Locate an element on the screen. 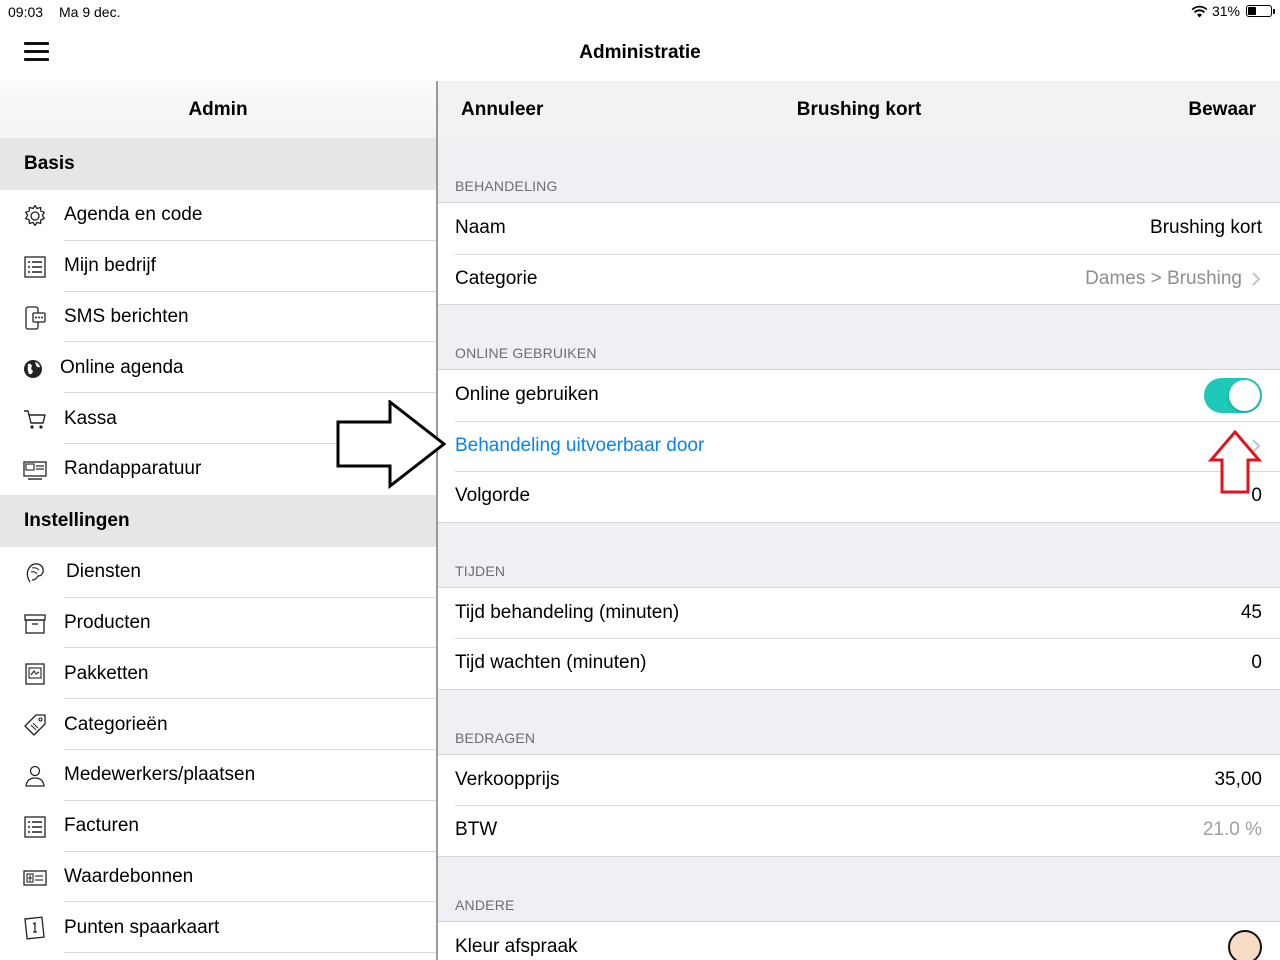  detail-nav-bar: Annuleer Brushing kort Bewaar is located at coordinates (859, 109).